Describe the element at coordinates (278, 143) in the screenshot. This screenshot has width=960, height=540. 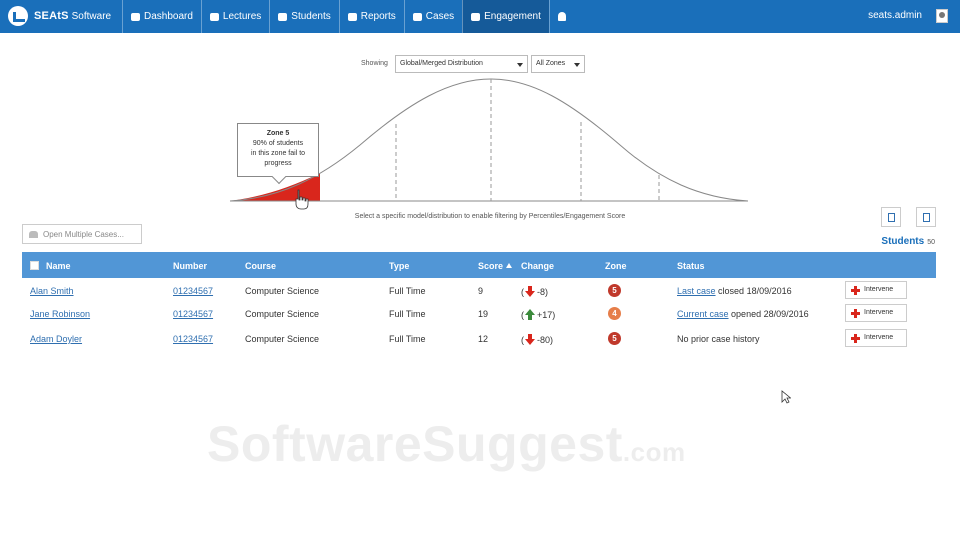
I see `tooltip-line: 90% of students` at that location.